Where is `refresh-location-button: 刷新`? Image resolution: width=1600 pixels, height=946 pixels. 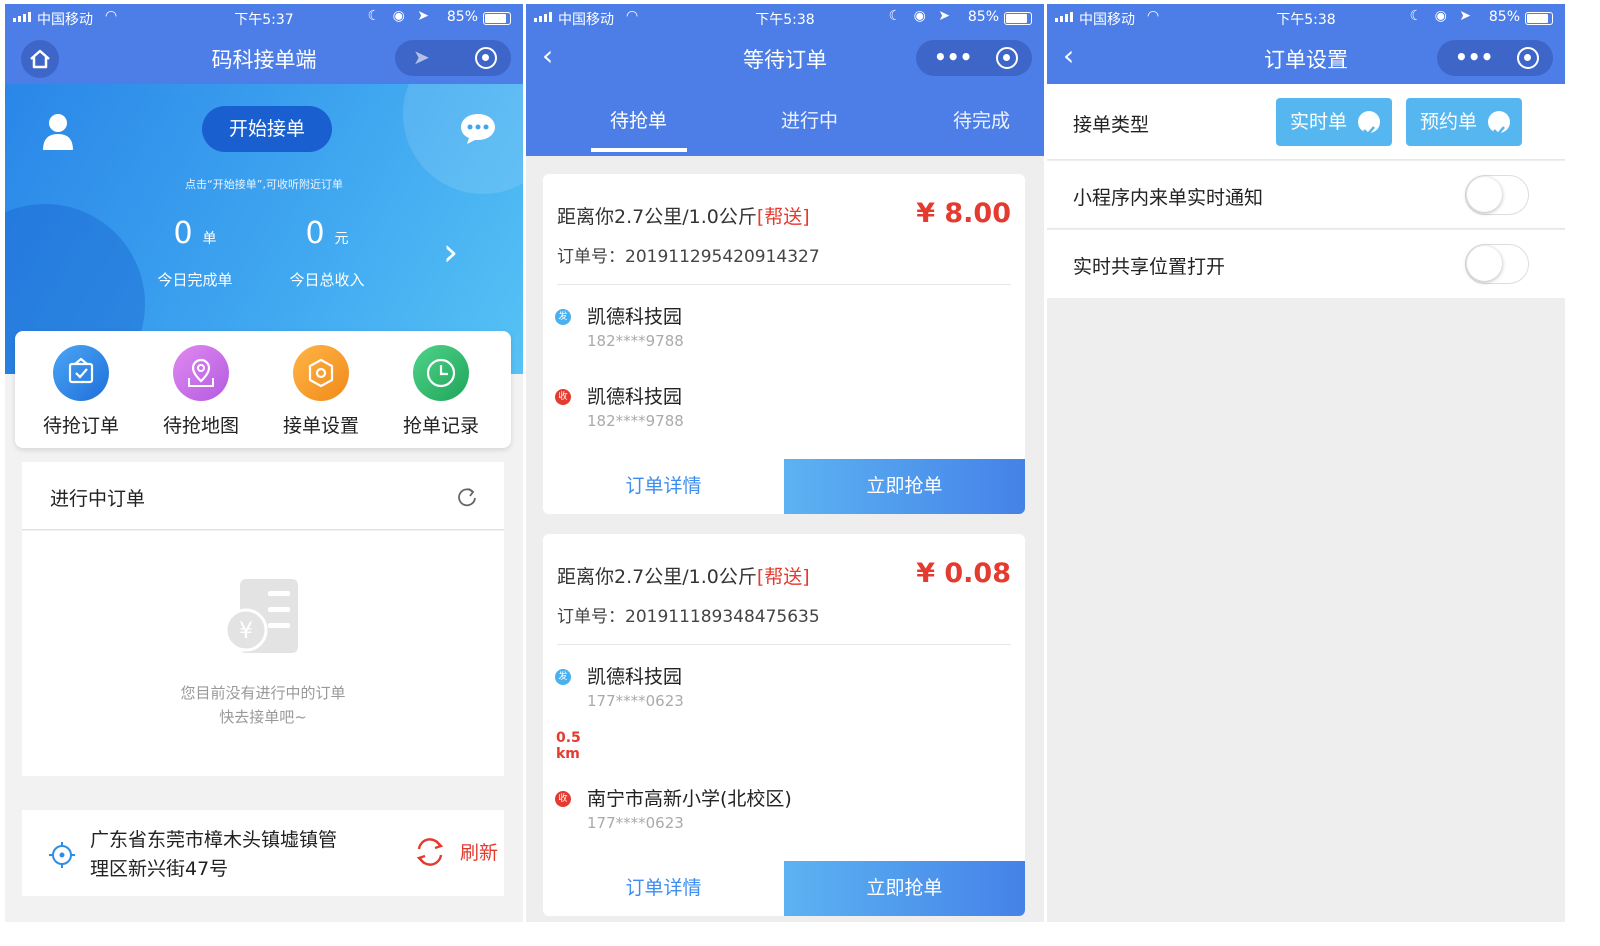
refresh-location-button: 刷新 is located at coordinates (457, 852).